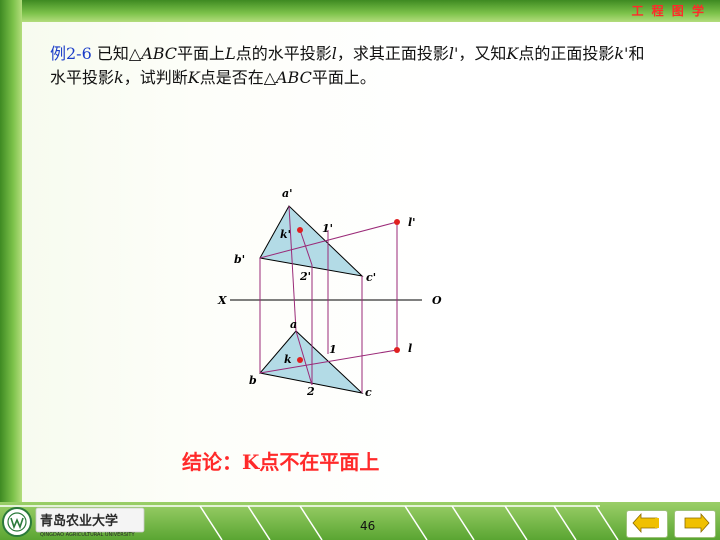  What do you see at coordinates (79, 521) in the screenshot?
I see `university-name: 青岛农业大学` at bounding box center [79, 521].